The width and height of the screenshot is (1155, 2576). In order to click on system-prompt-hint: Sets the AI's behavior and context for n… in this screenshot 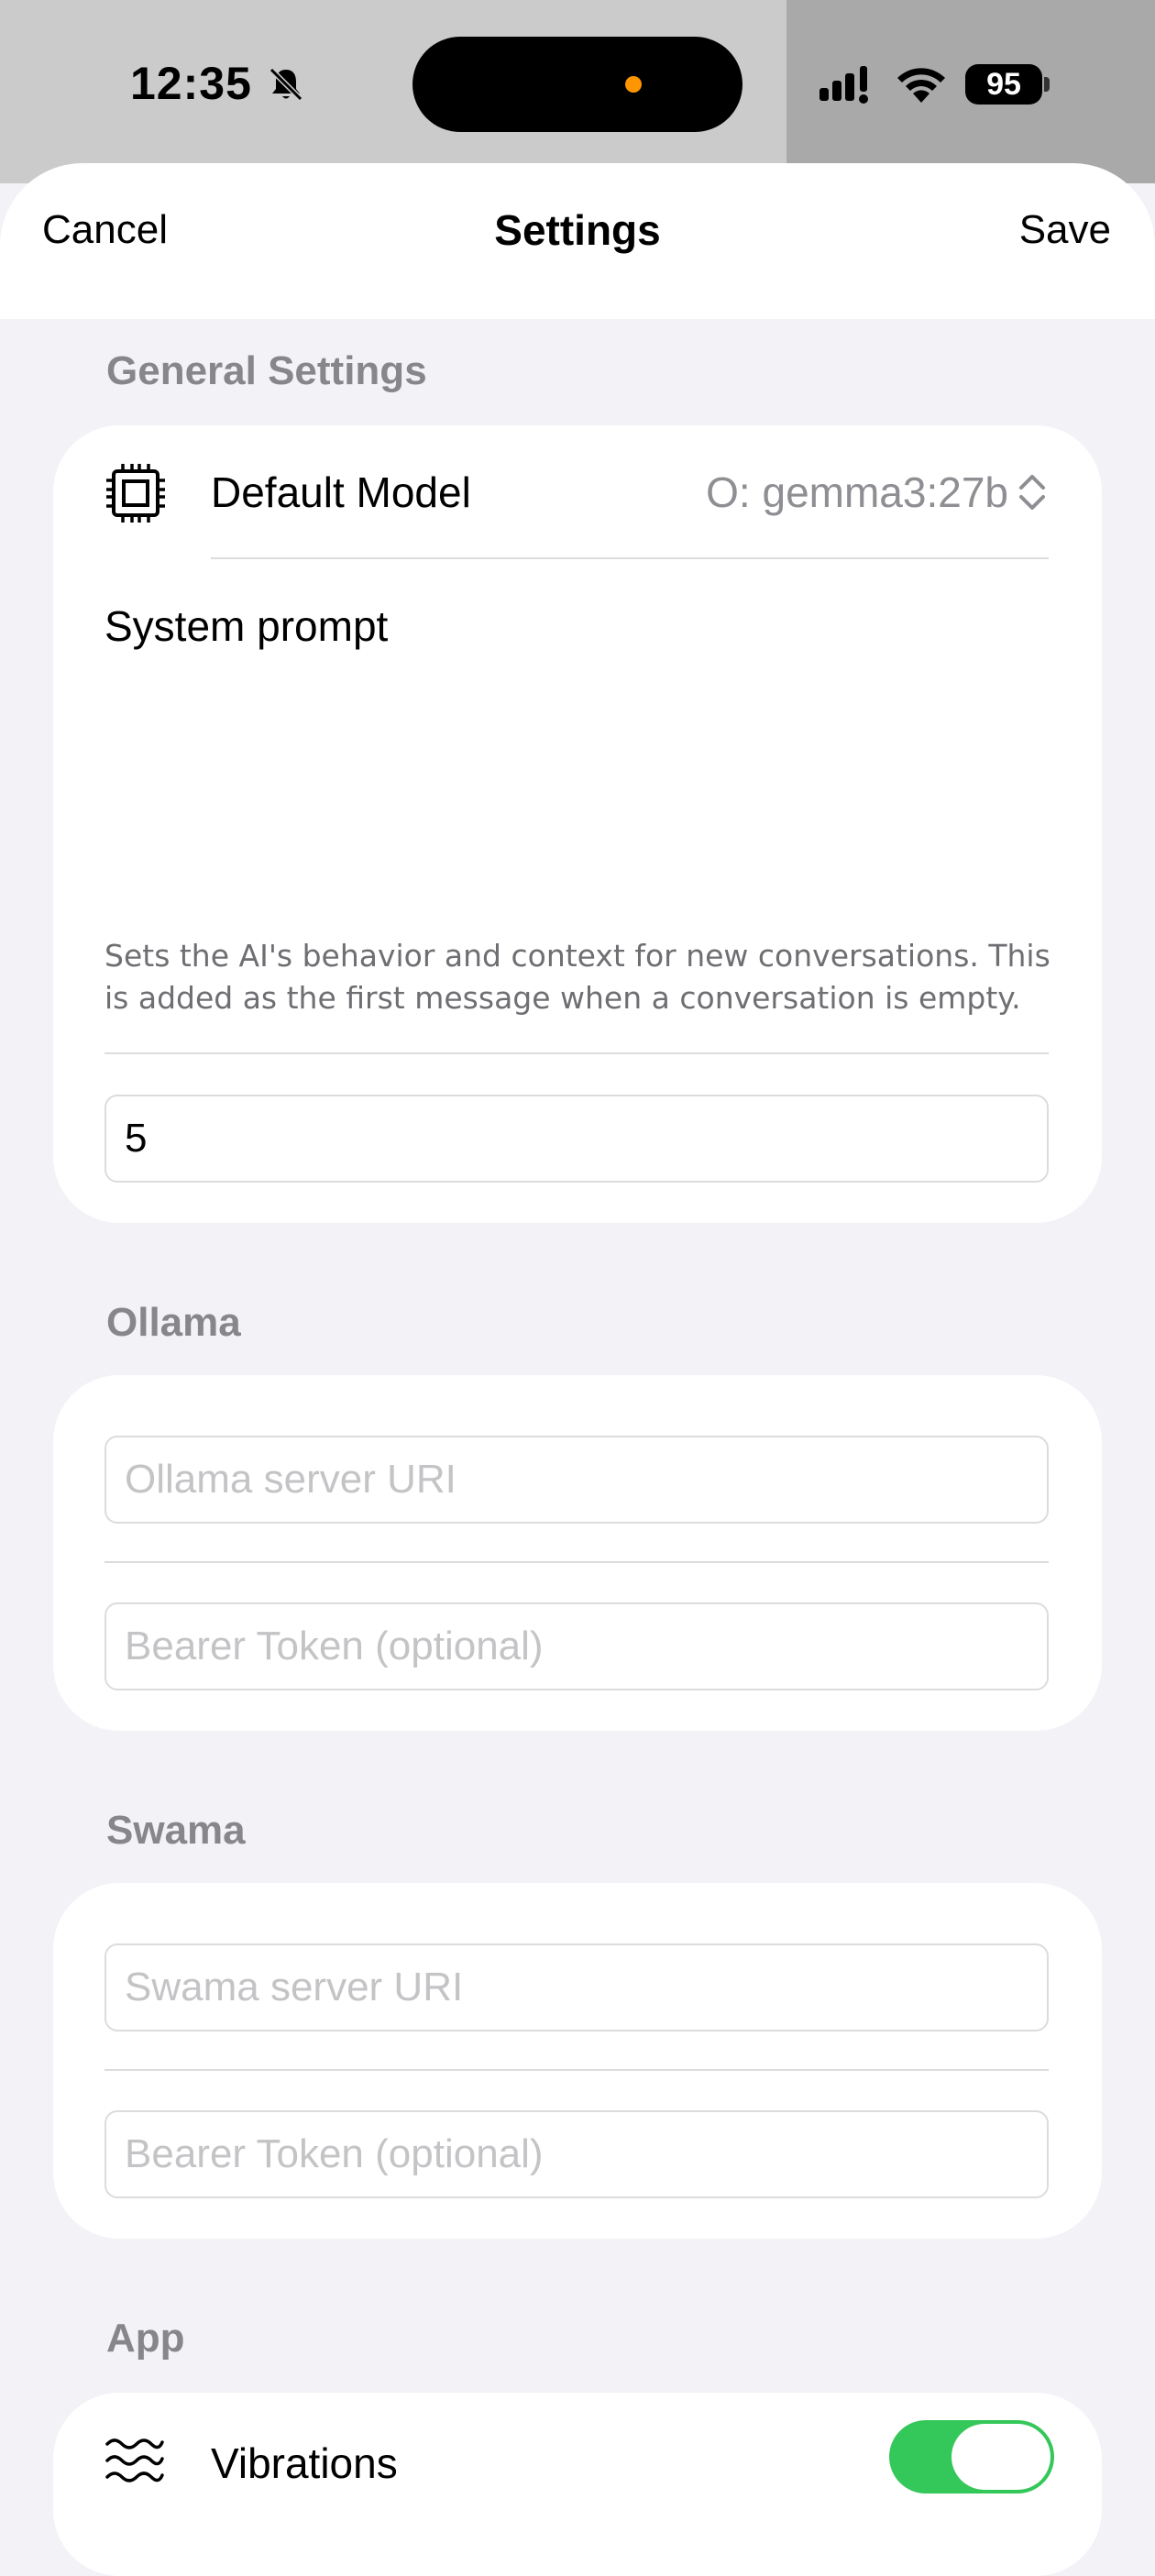, I will do `click(577, 977)`.